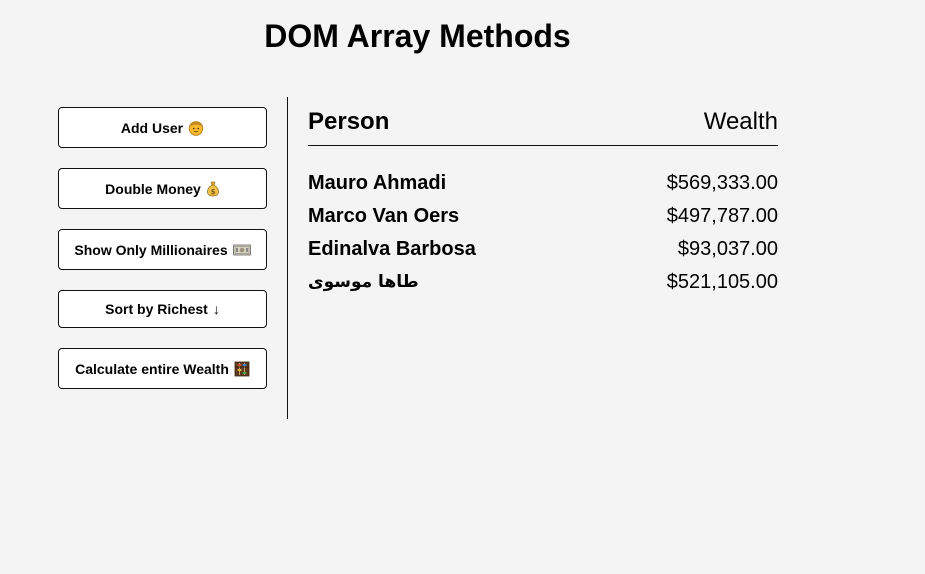 This screenshot has width=925, height=574. What do you see at coordinates (287, 258) in the screenshot?
I see `vertical-divider` at bounding box center [287, 258].